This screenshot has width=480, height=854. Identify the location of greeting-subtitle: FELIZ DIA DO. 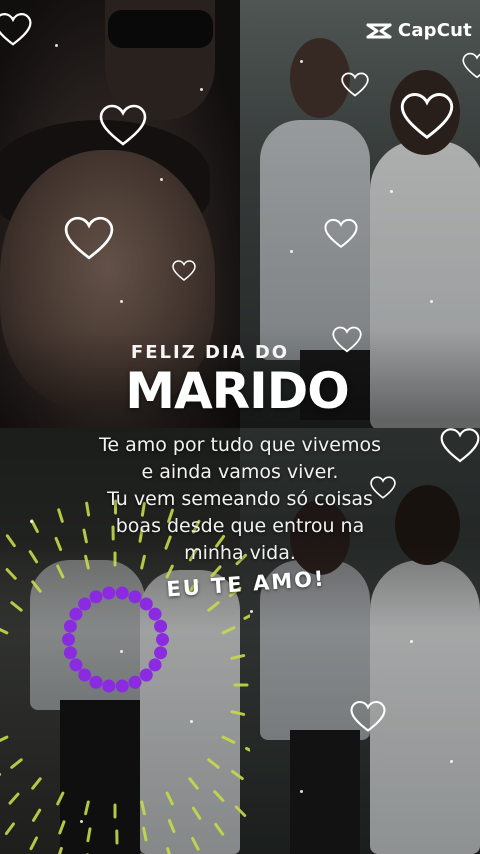
(210, 352).